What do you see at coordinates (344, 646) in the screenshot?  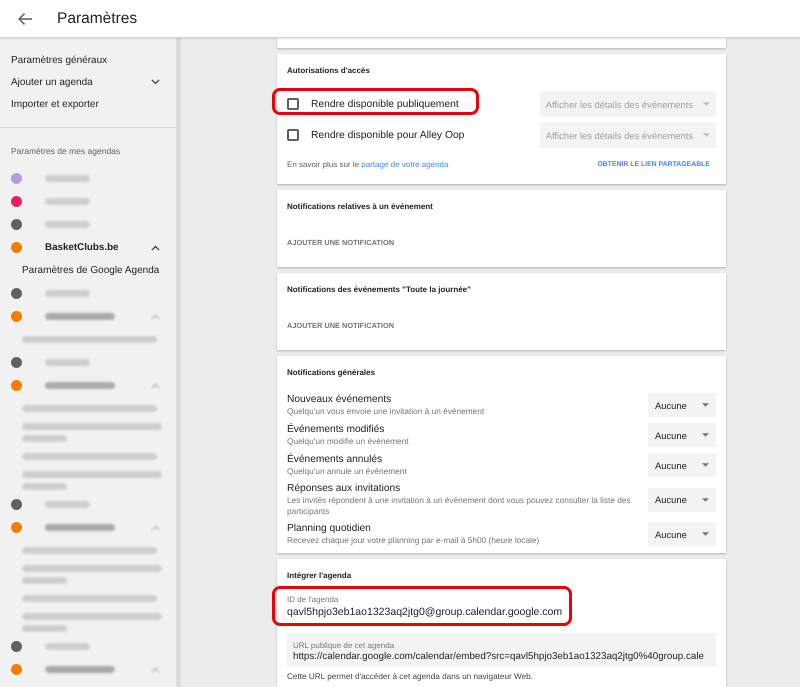 I see `field-label: URL publique de cet agenda` at bounding box center [344, 646].